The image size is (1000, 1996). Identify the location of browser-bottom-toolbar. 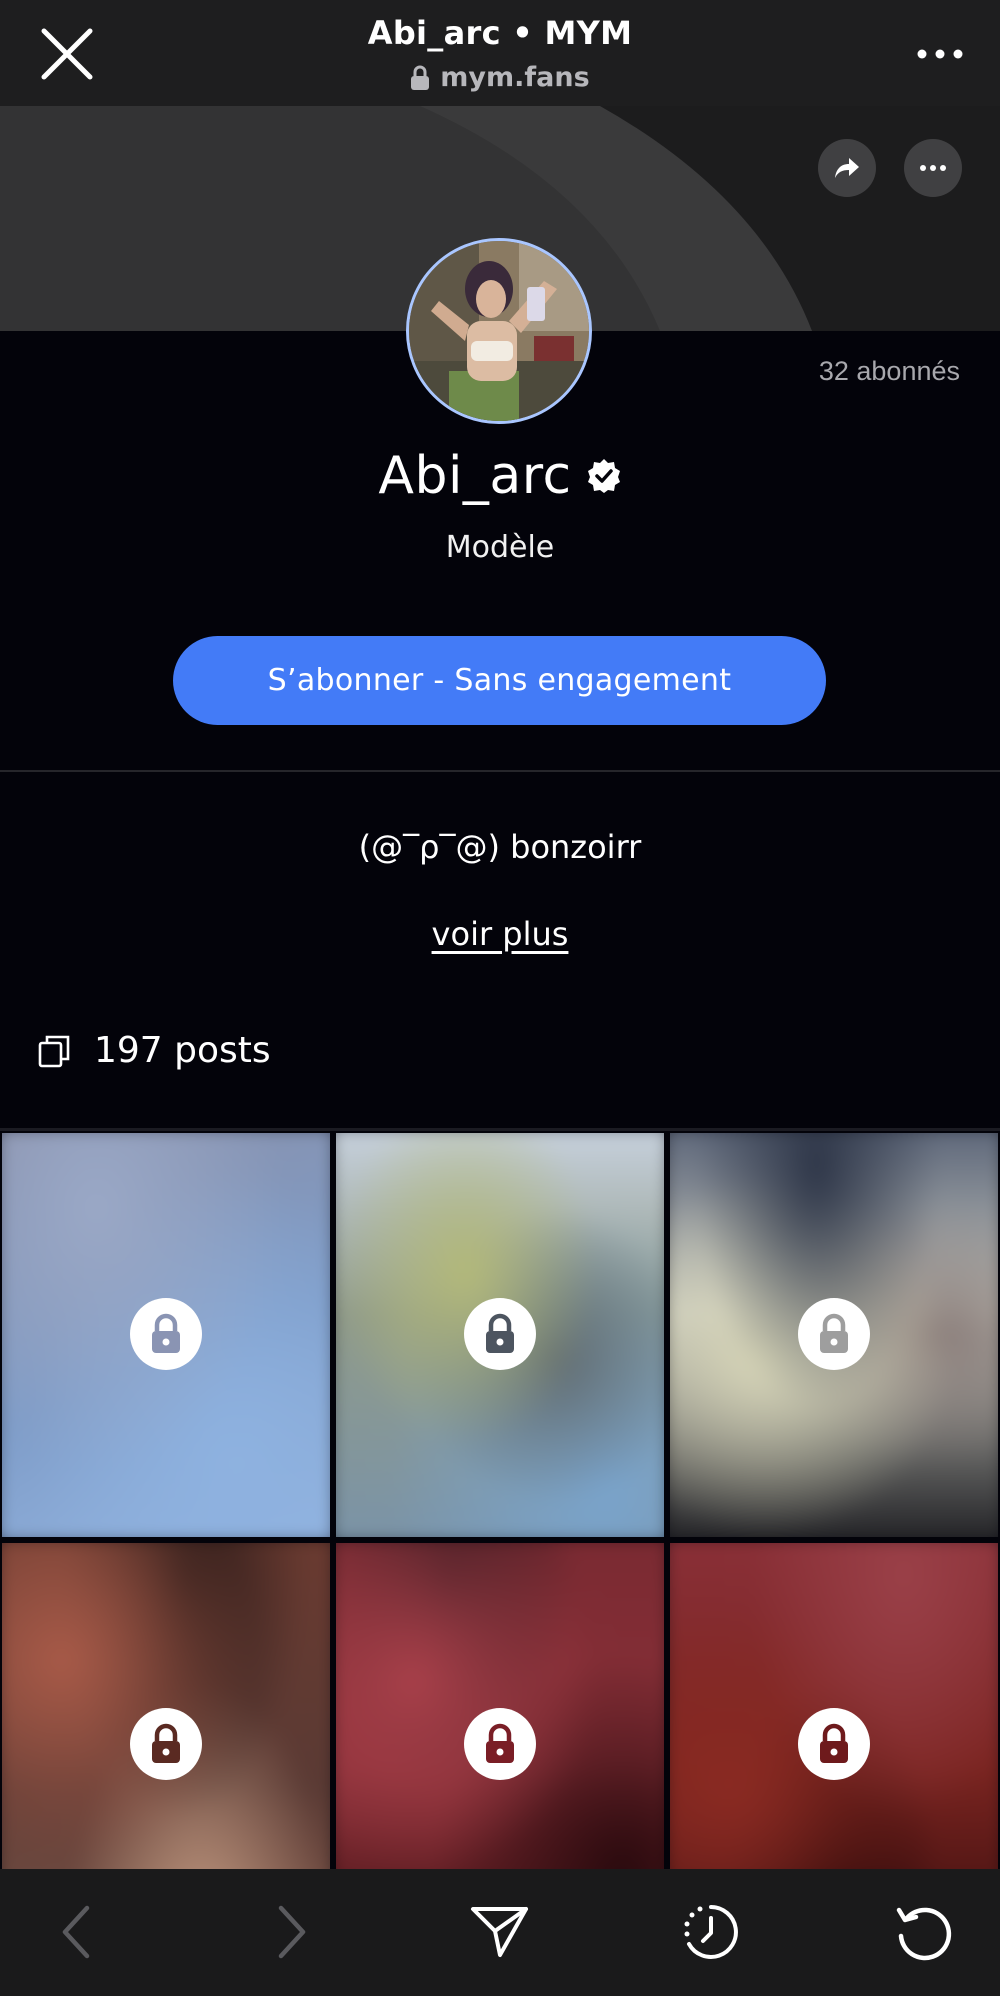
(500, 1932).